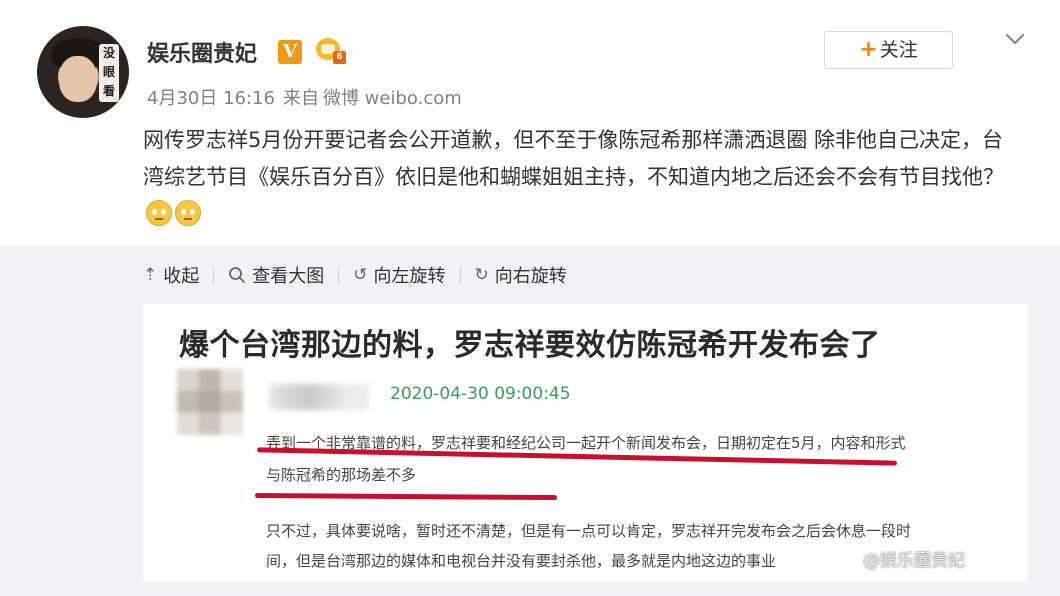 The width and height of the screenshot is (1060, 596). Describe the element at coordinates (319, 397) in the screenshot. I see `blurred-username` at that location.